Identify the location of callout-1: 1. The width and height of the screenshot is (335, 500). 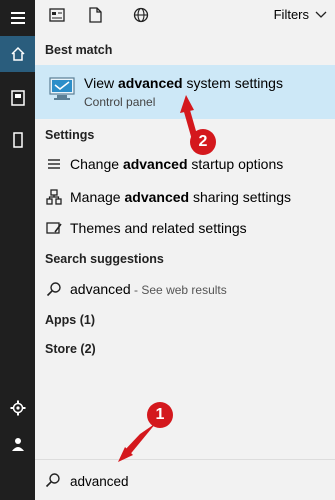
(160, 415).